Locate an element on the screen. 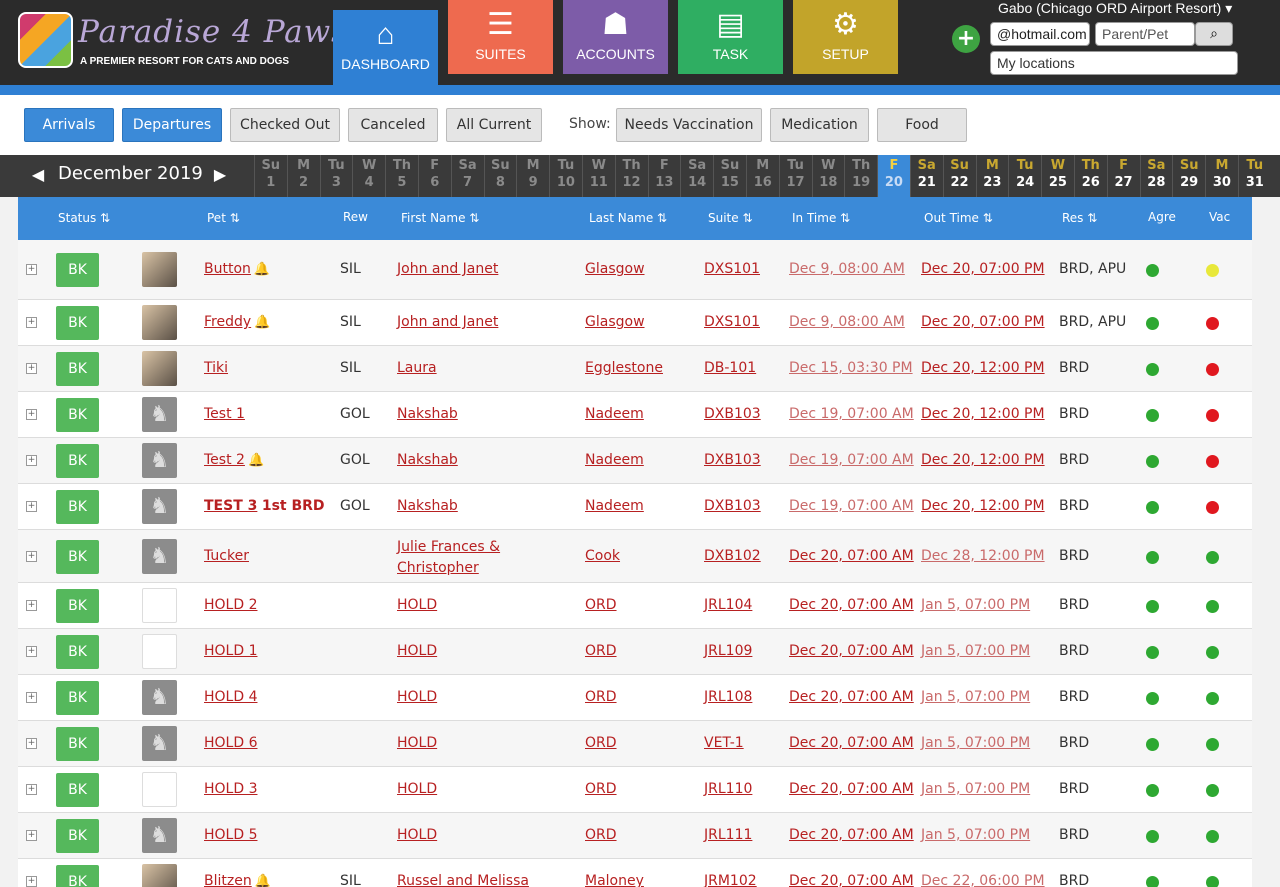 This screenshot has height=887, width=1280. calendar-day: Th 12 is located at coordinates (631, 176).